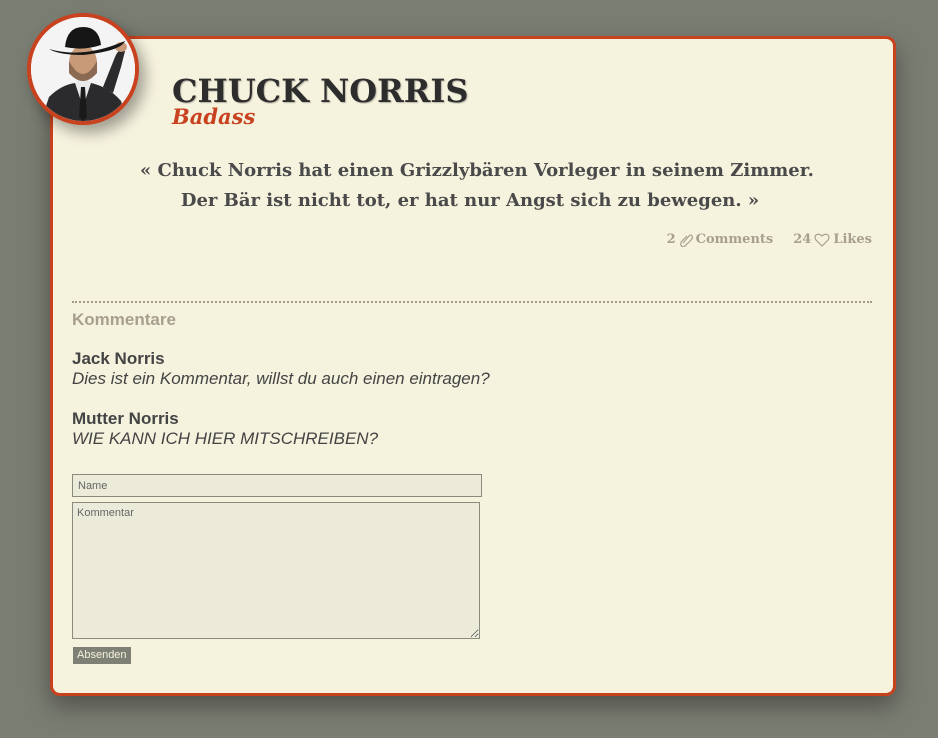 The image size is (938, 738). Describe the element at coordinates (276, 570) in the screenshot. I see `comment-textarea` at that location.